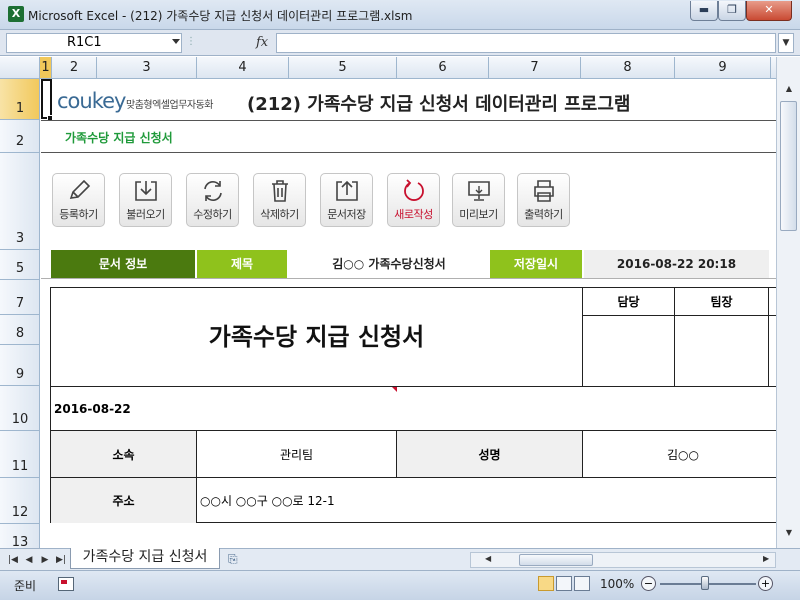 Image resolution: width=800 pixels, height=600 pixels. Describe the element at coordinates (242, 264) in the screenshot. I see `title-label: 제목` at that location.